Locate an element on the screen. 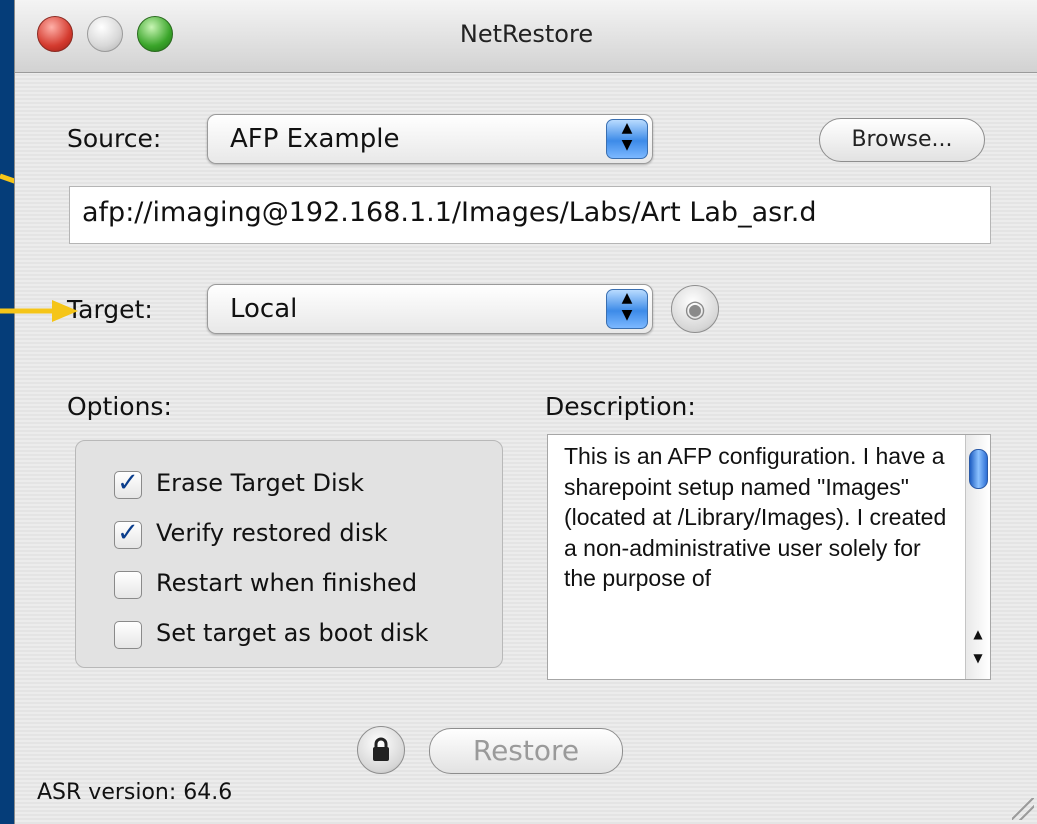  options-label: Options: is located at coordinates (119, 406).